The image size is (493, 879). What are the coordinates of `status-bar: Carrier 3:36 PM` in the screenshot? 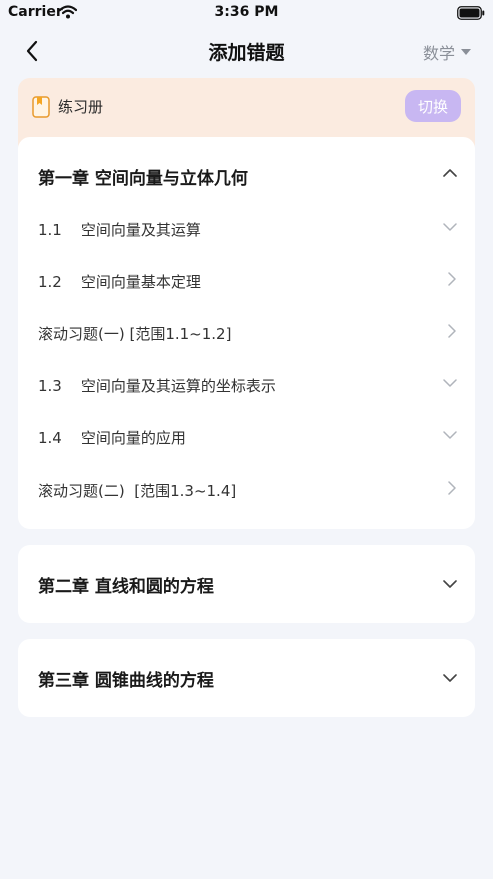 It's located at (246, 12).